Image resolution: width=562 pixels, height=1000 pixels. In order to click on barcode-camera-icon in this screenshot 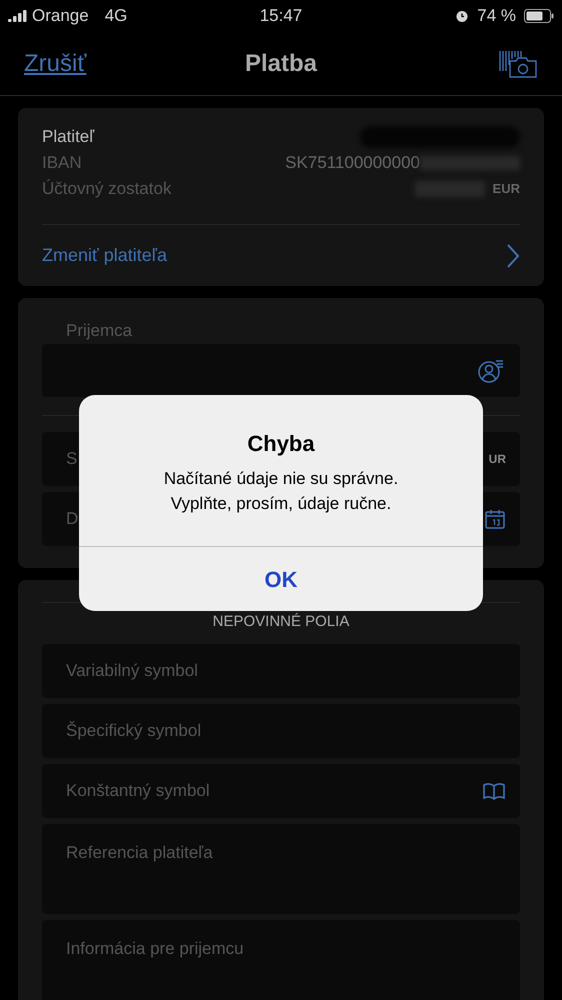, I will do `click(518, 63)`.